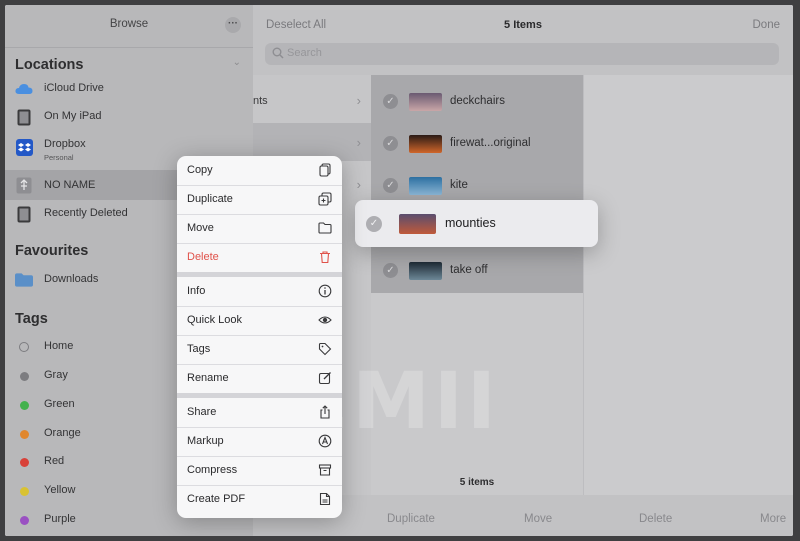 This screenshot has width=800, height=541. What do you see at coordinates (233, 25) in the screenshot?
I see `sidebar-more-button: ···` at bounding box center [233, 25].